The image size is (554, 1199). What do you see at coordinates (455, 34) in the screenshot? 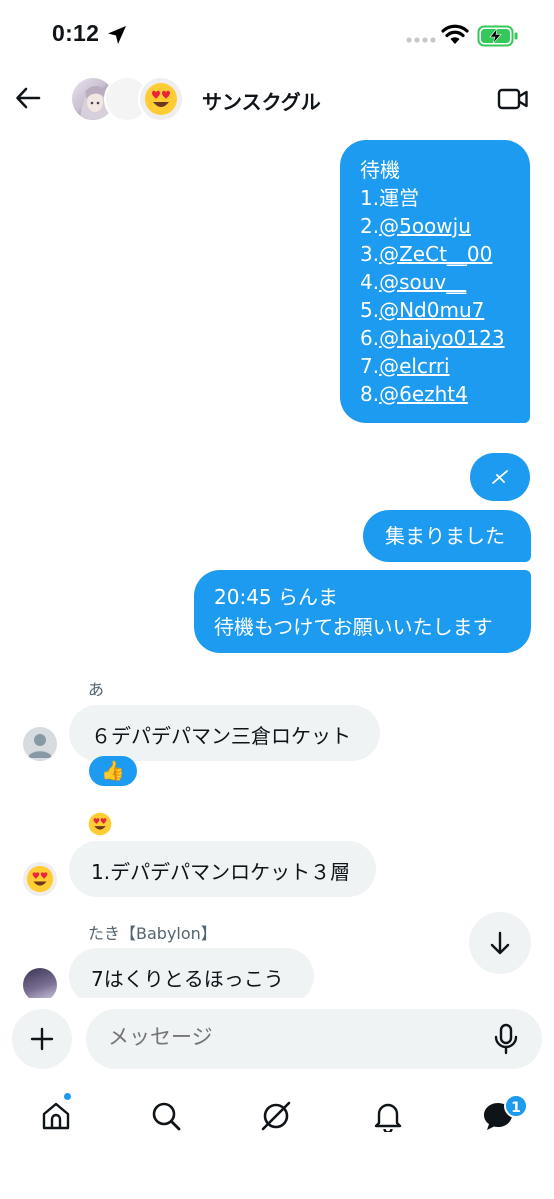
I see `wifi-icon` at bounding box center [455, 34].